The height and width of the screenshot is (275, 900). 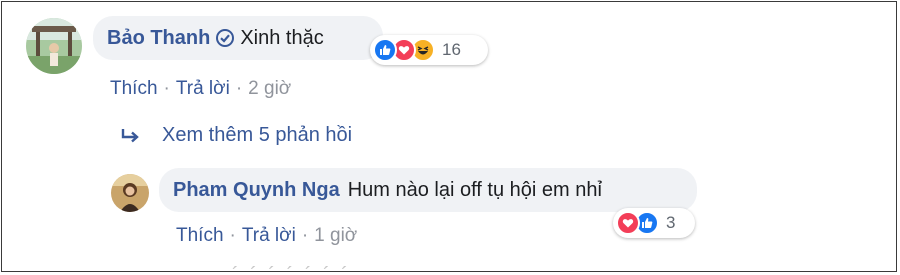 What do you see at coordinates (385, 50) in the screenshot?
I see `like-icon` at bounding box center [385, 50].